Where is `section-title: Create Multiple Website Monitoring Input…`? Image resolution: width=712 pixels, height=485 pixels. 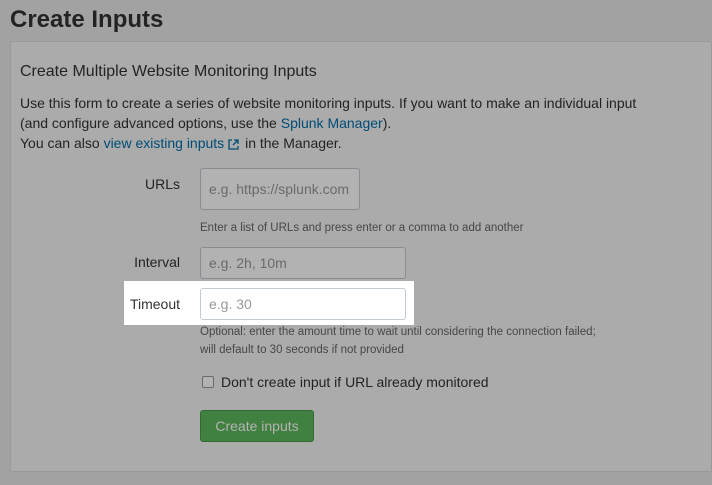
section-title: Create Multiple Website Monitoring Input… is located at coordinates (168, 71).